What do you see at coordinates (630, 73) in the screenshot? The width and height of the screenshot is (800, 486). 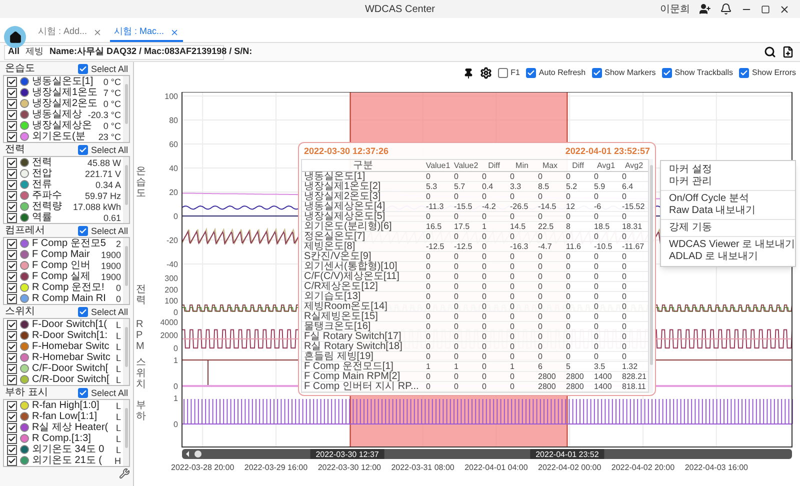 I see `option-label: Show Markers` at bounding box center [630, 73].